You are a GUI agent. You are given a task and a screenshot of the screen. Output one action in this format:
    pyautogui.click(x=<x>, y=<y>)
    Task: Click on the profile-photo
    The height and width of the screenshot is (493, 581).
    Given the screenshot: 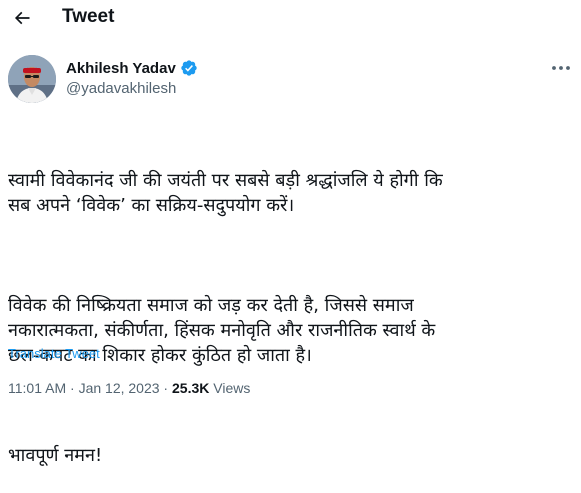 What is the action you would take?
    pyautogui.click(x=32, y=79)
    